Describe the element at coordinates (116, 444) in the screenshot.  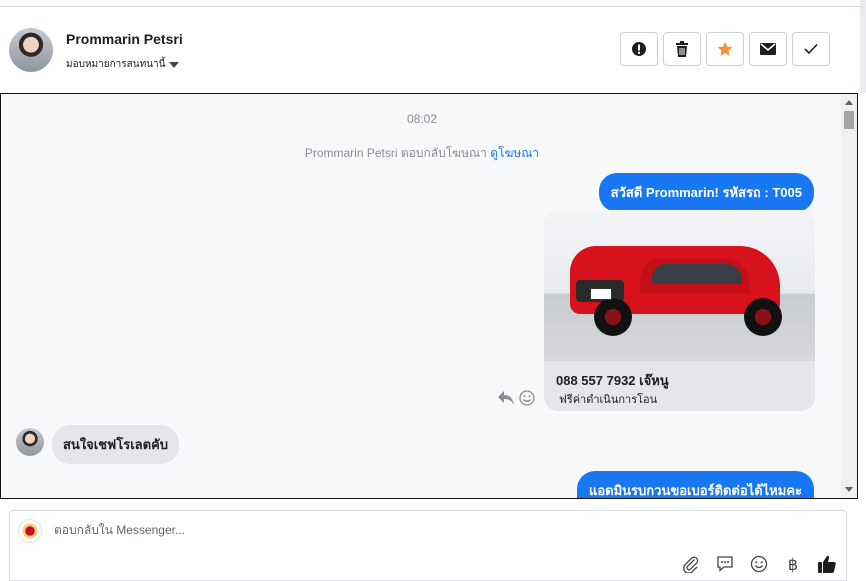
I see `incoming-message: สนใจเชฟโรเลตคับ` at that location.